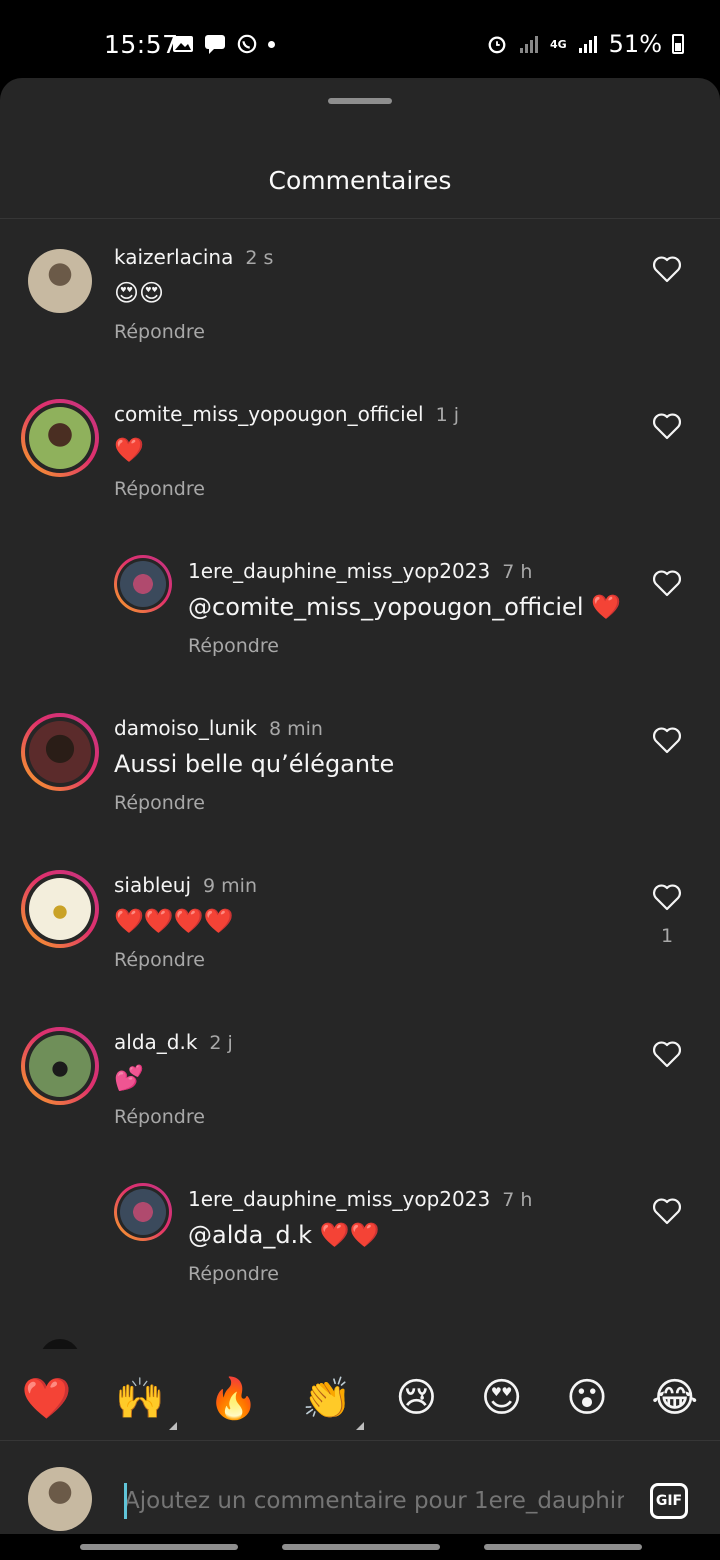 Image resolution: width=720 pixels, height=1560 pixels. I want to click on comment-header: alda_d.k 2 j, so click(173, 1042).